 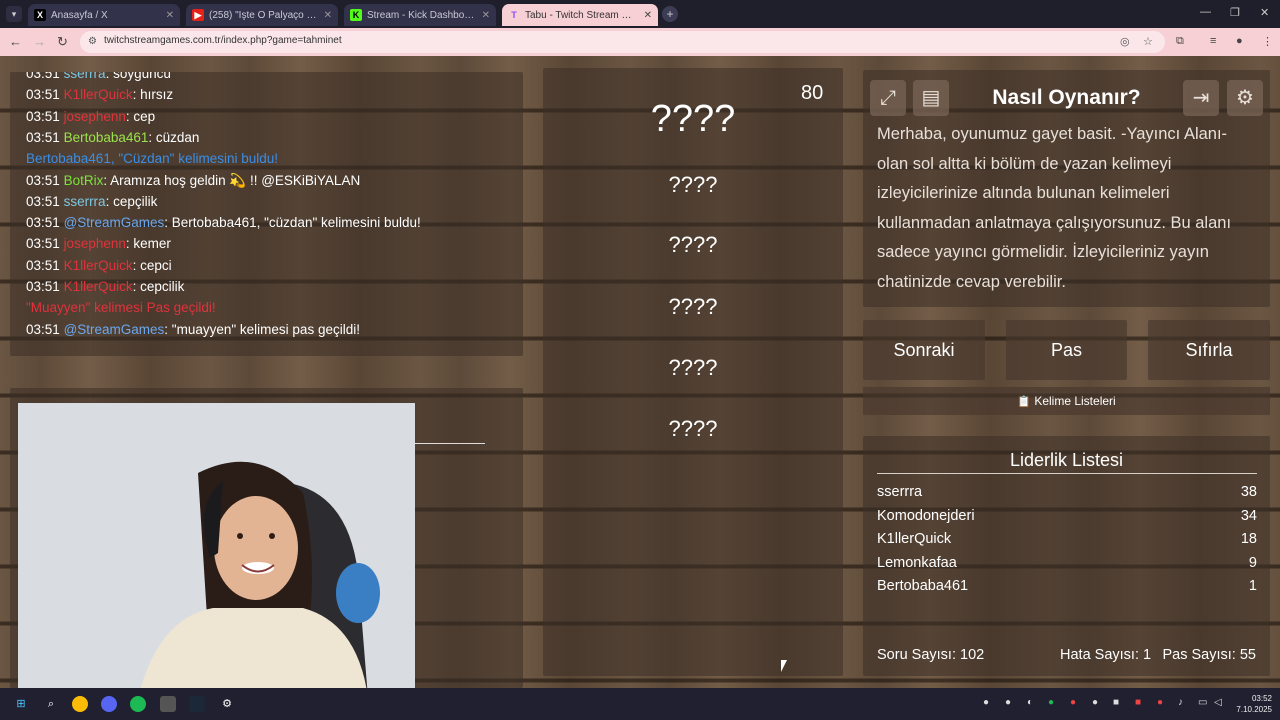 What do you see at coordinates (92, 41) in the screenshot?
I see `site-info-icon: ⚙` at bounding box center [92, 41].